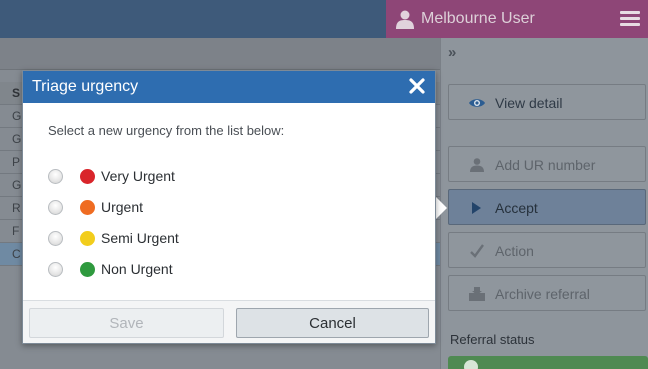 The image size is (648, 369). I want to click on person-icon, so click(477, 165).